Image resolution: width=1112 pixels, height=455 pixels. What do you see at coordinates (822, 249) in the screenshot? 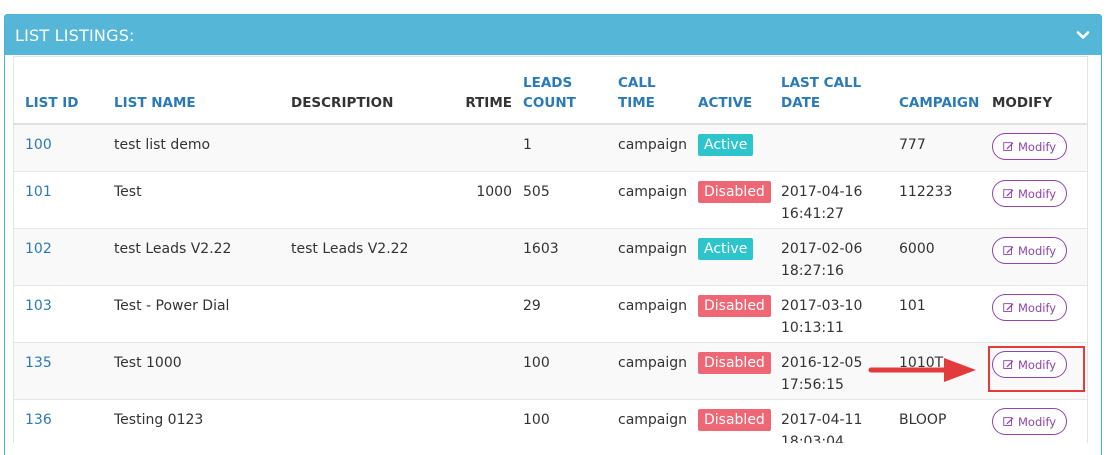
I see `last-call-date: 2017-02-06` at bounding box center [822, 249].